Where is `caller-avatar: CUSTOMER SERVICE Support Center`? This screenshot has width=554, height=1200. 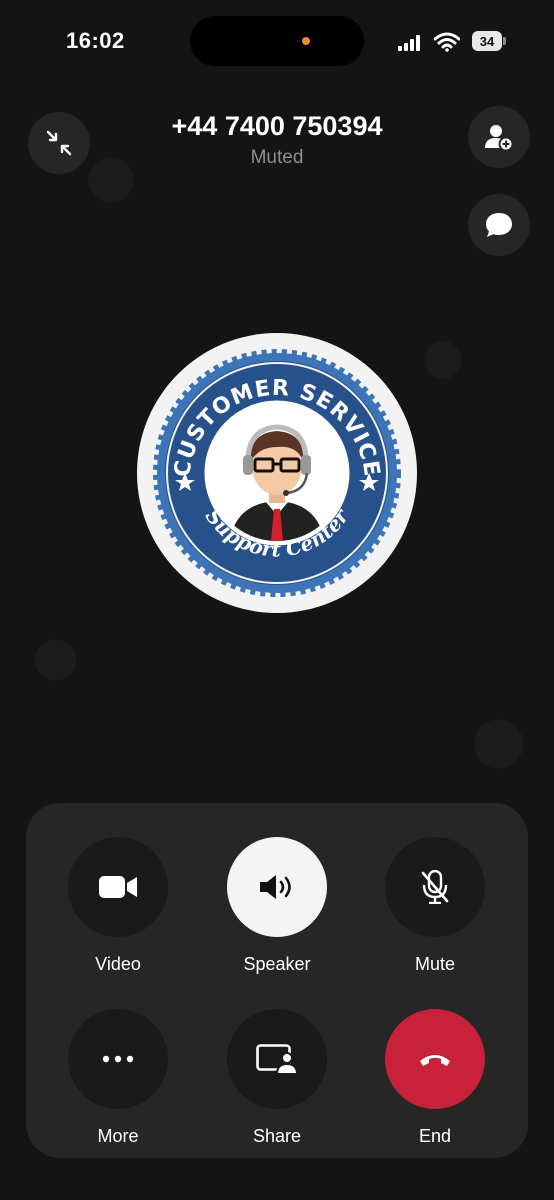
caller-avatar: CUSTOMER SERVICE Support Center is located at coordinates (277, 473).